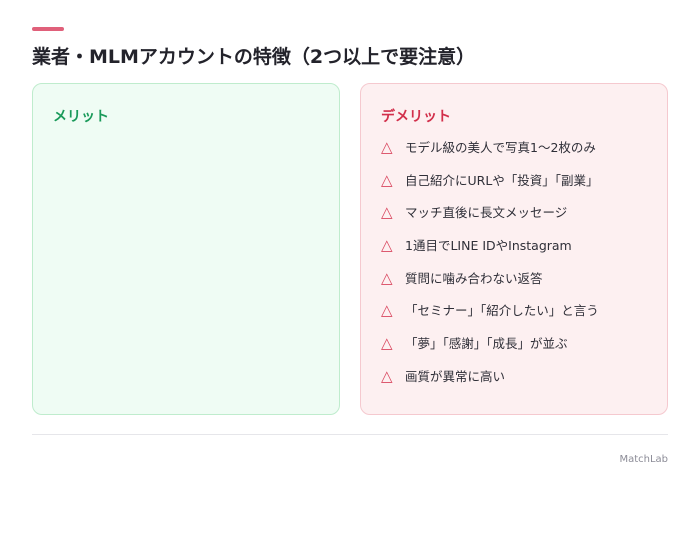  I want to click on demerit-item-text: モデル級の美人で写真1〜2枚のみ, so click(500, 147).